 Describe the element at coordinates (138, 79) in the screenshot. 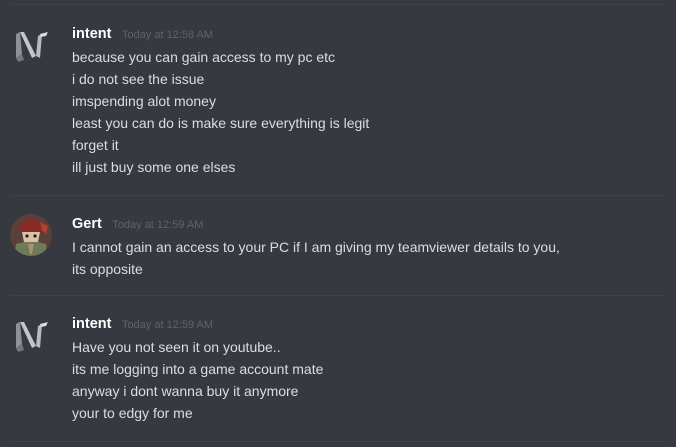

I see `message-line: i do not see the issue` at that location.